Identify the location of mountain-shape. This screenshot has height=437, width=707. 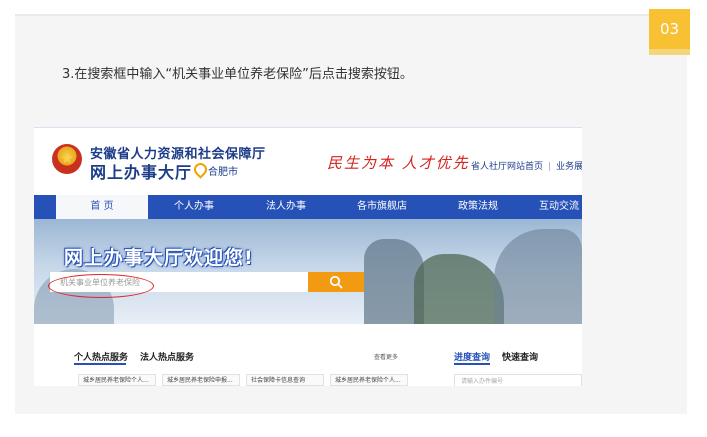
(538, 276).